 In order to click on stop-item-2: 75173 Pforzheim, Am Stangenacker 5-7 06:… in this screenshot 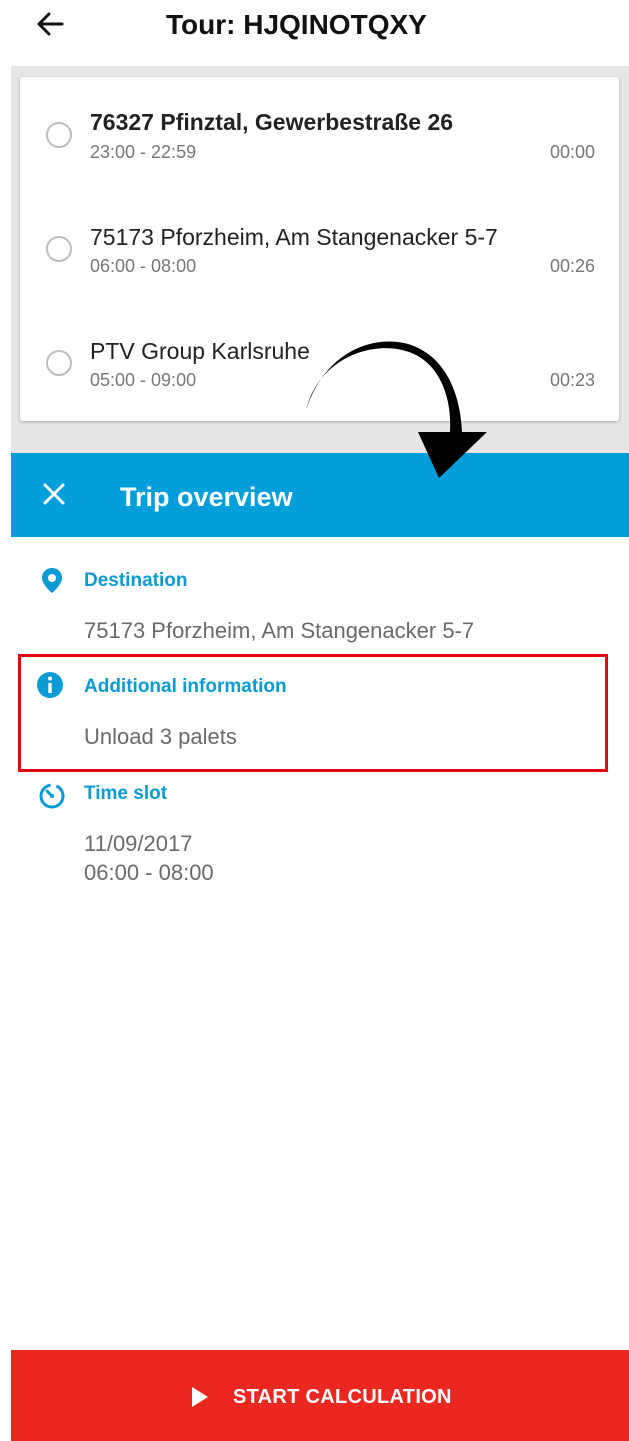, I will do `click(319, 246)`.